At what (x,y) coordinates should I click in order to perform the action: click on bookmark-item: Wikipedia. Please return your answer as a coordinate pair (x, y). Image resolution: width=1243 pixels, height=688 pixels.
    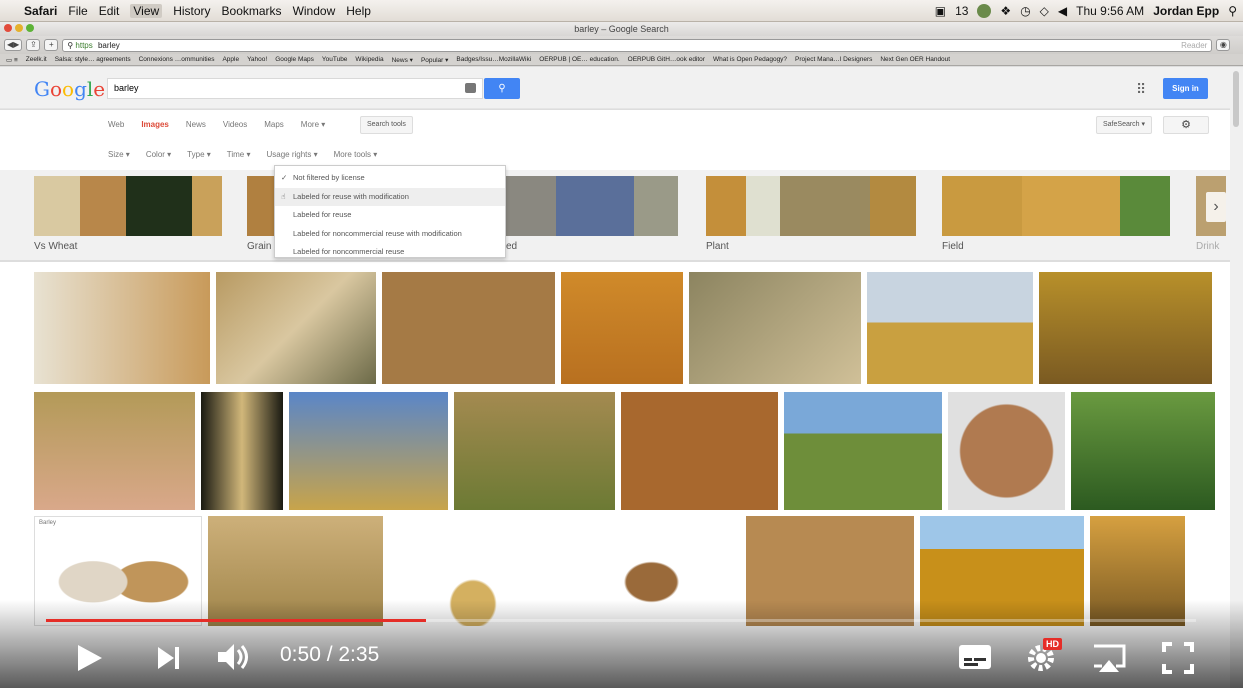
    Looking at the image, I should click on (369, 59).